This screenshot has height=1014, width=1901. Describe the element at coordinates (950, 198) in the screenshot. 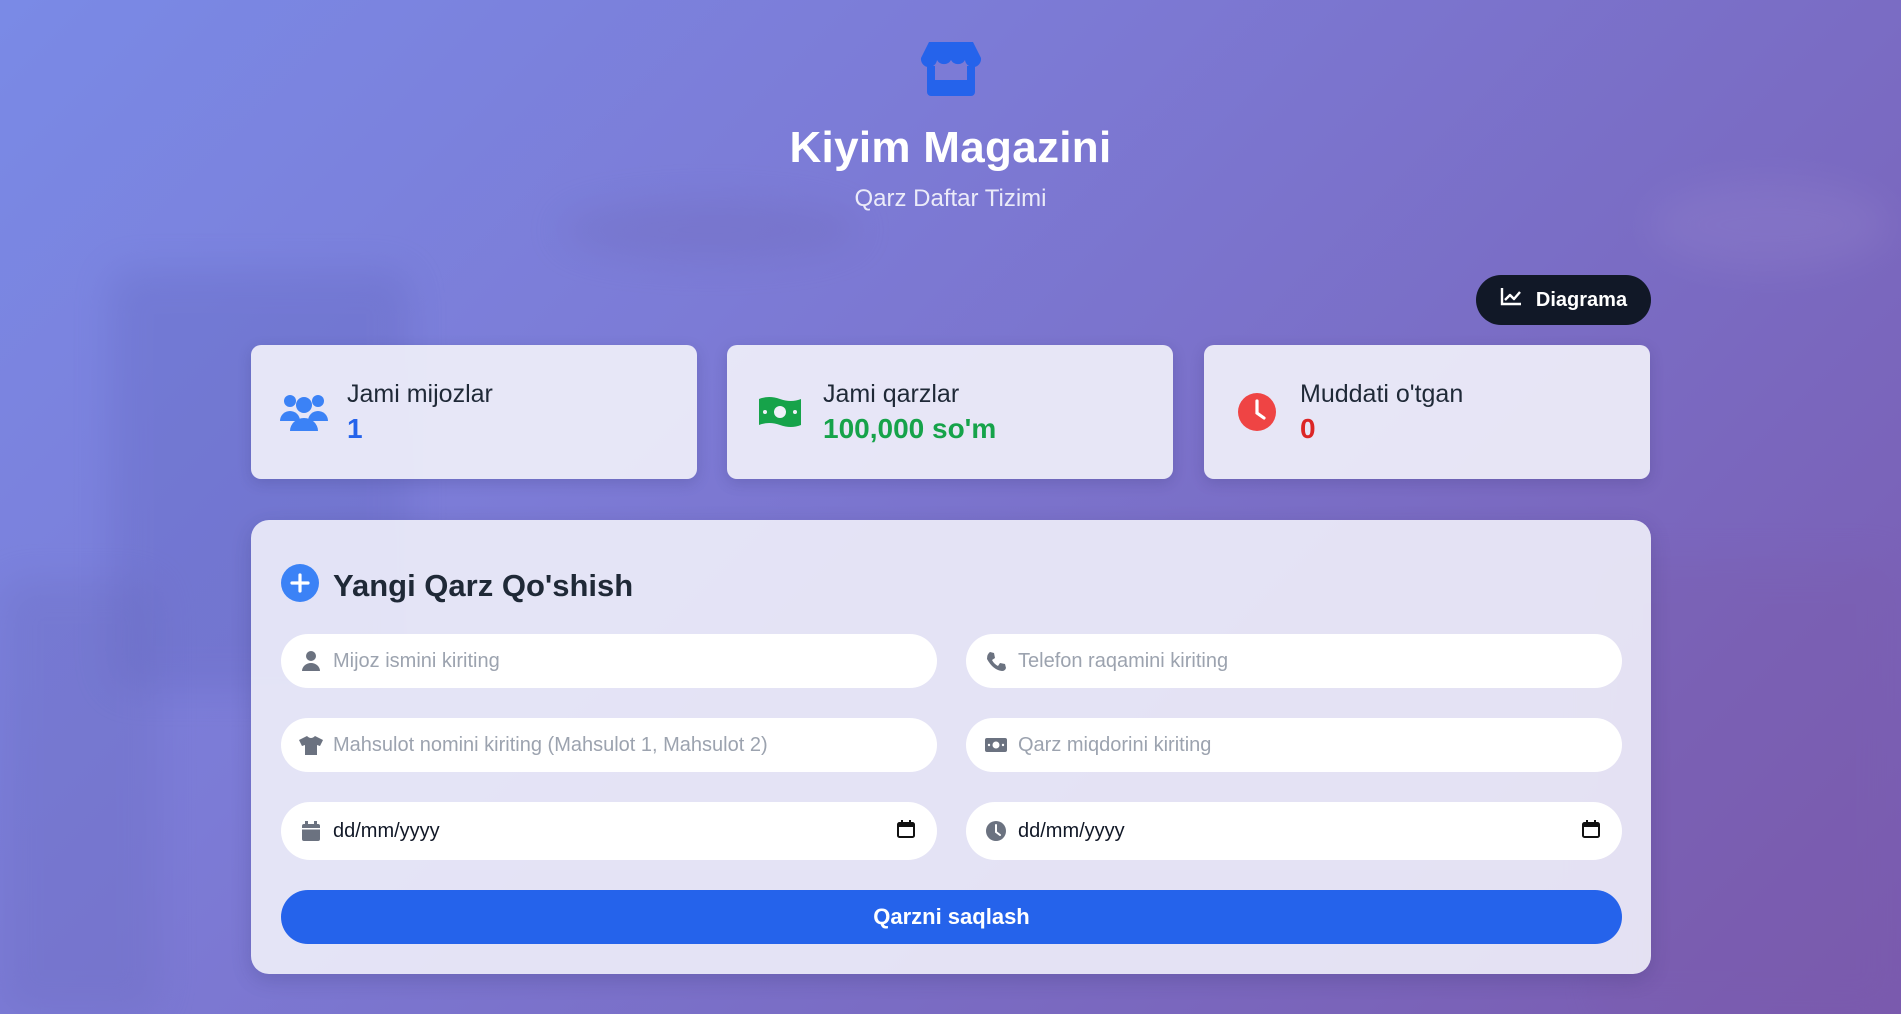

I see `page-subtitle: Qarz Daftar Tizimi` at that location.